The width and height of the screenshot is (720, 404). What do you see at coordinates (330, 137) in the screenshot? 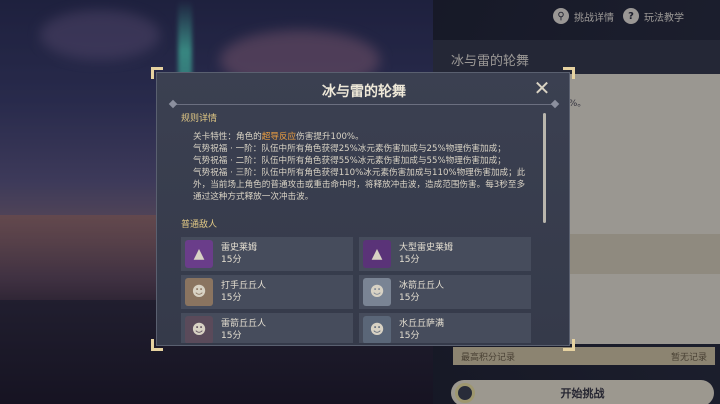
I see `rules-intro-end: 伤害提升100%。` at bounding box center [330, 137].